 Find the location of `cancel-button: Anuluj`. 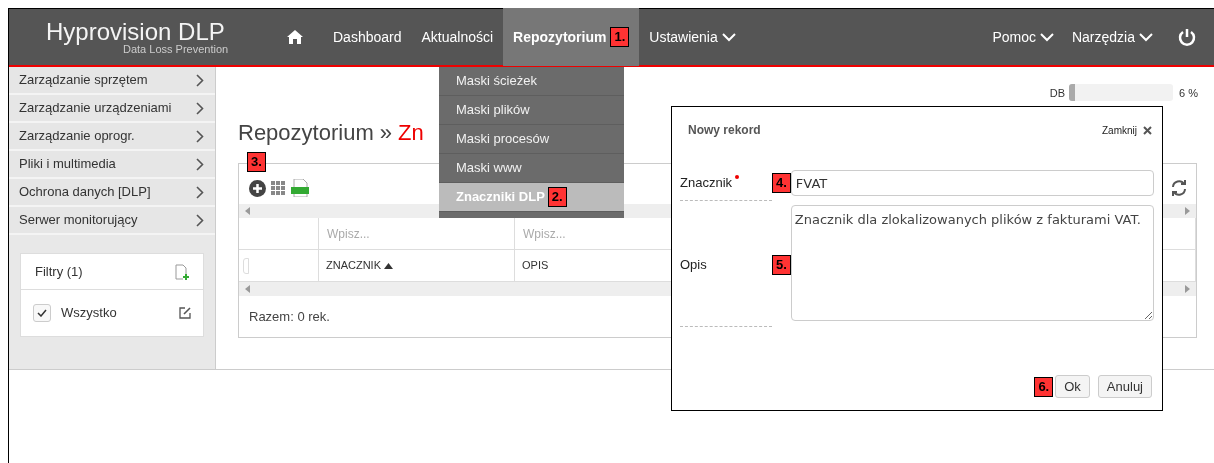

cancel-button: Anuluj is located at coordinates (1124, 386).